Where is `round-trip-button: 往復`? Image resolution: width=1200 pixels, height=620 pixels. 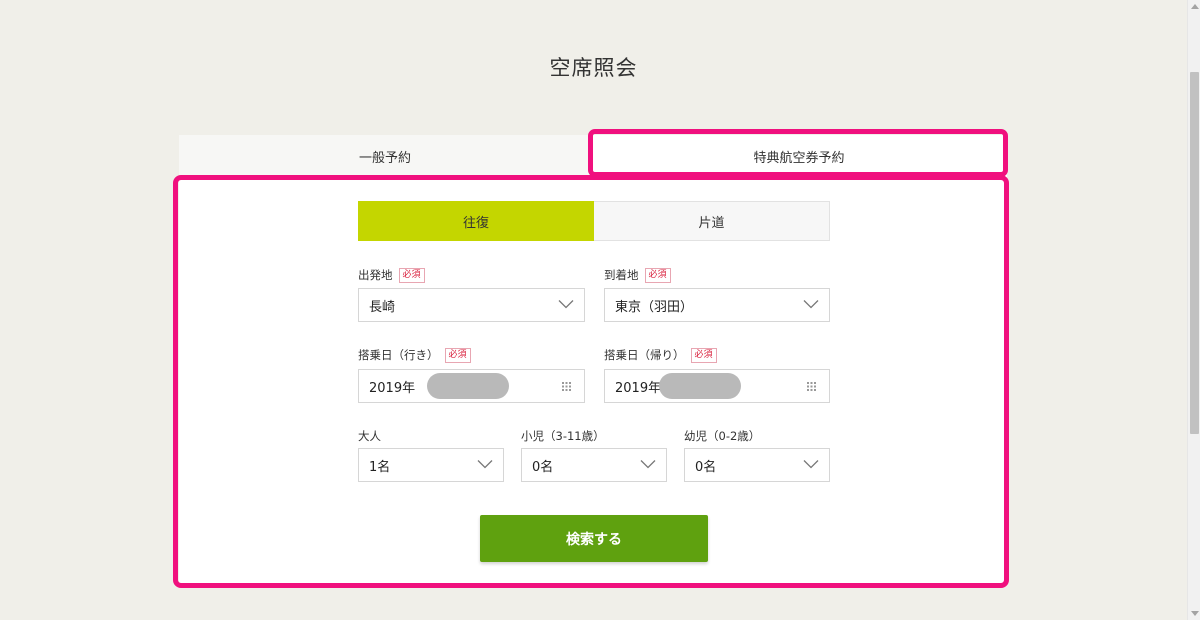
round-trip-button: 往復 is located at coordinates (476, 221).